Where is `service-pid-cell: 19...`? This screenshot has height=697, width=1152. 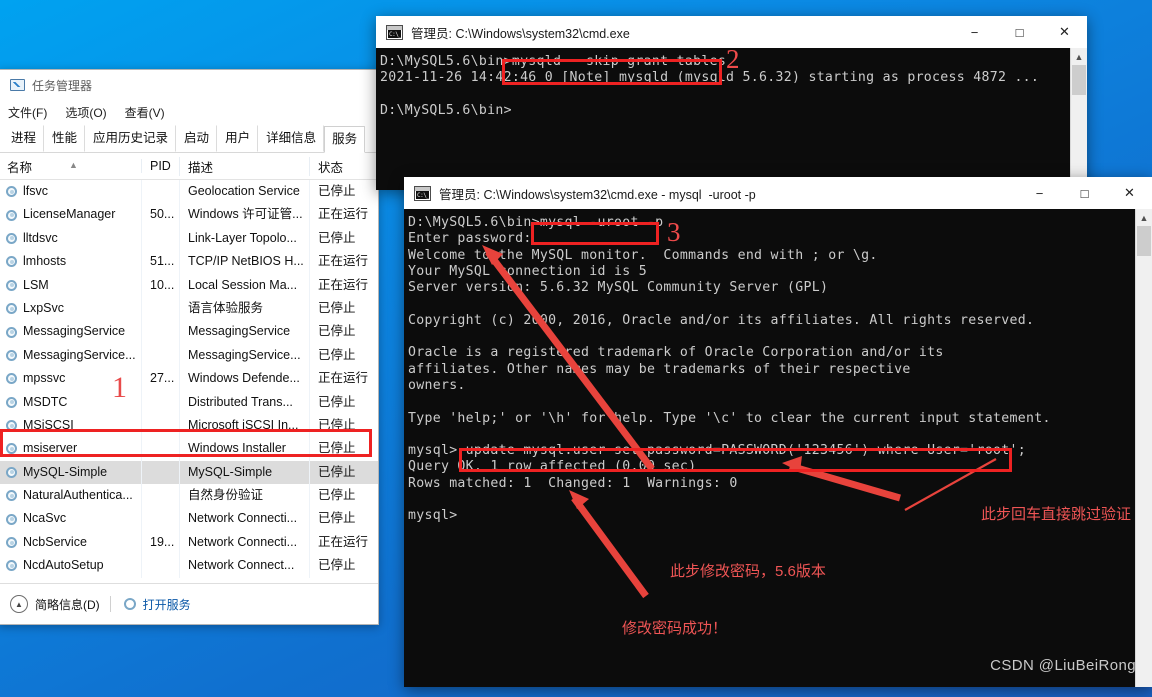
service-pid-cell: 19... is located at coordinates (160, 542).